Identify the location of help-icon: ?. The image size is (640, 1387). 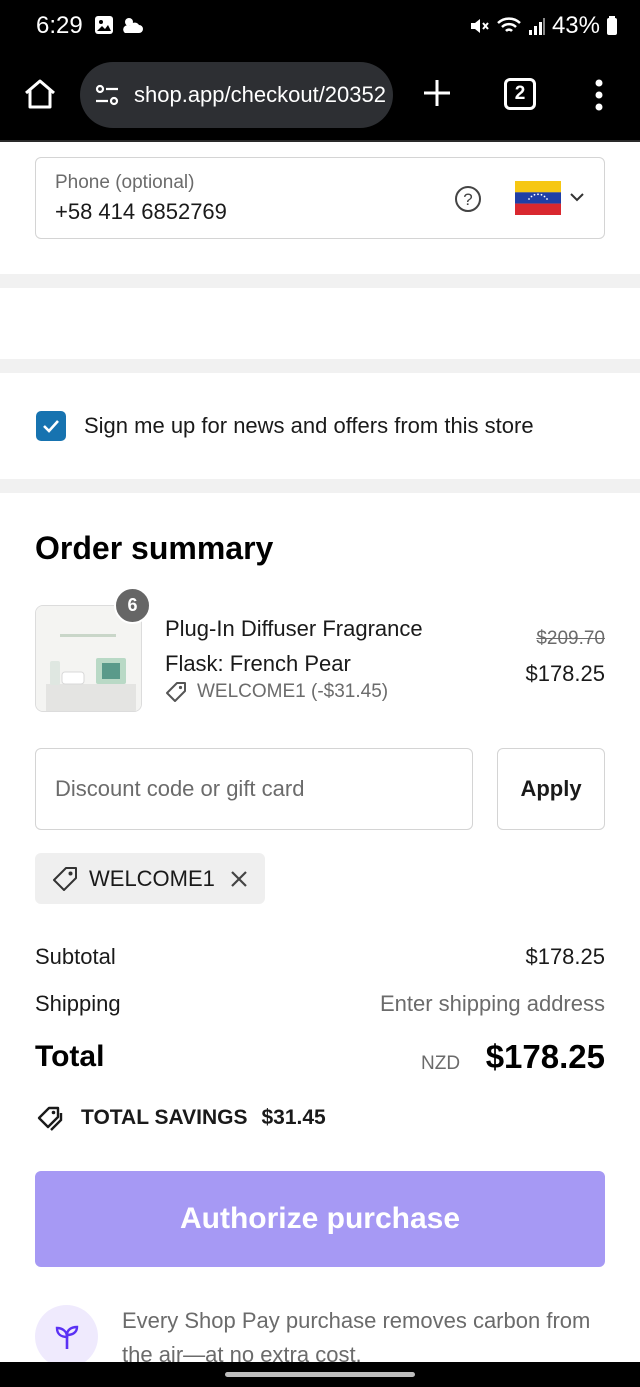
(468, 199).